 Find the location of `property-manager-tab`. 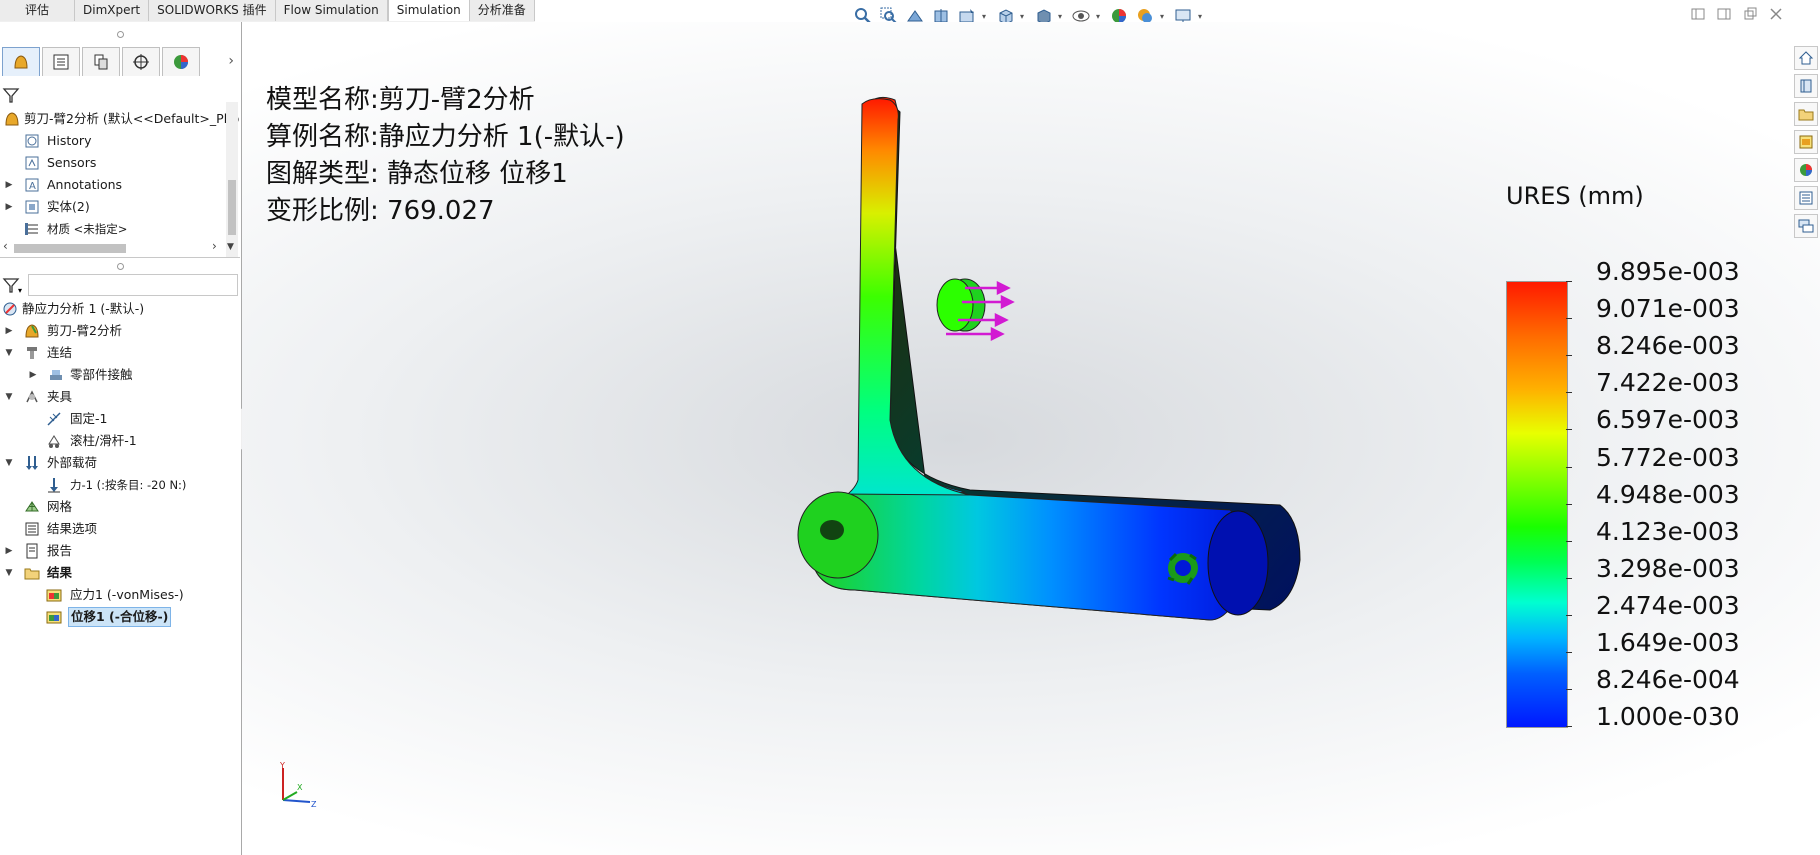

property-manager-tab is located at coordinates (61, 61).